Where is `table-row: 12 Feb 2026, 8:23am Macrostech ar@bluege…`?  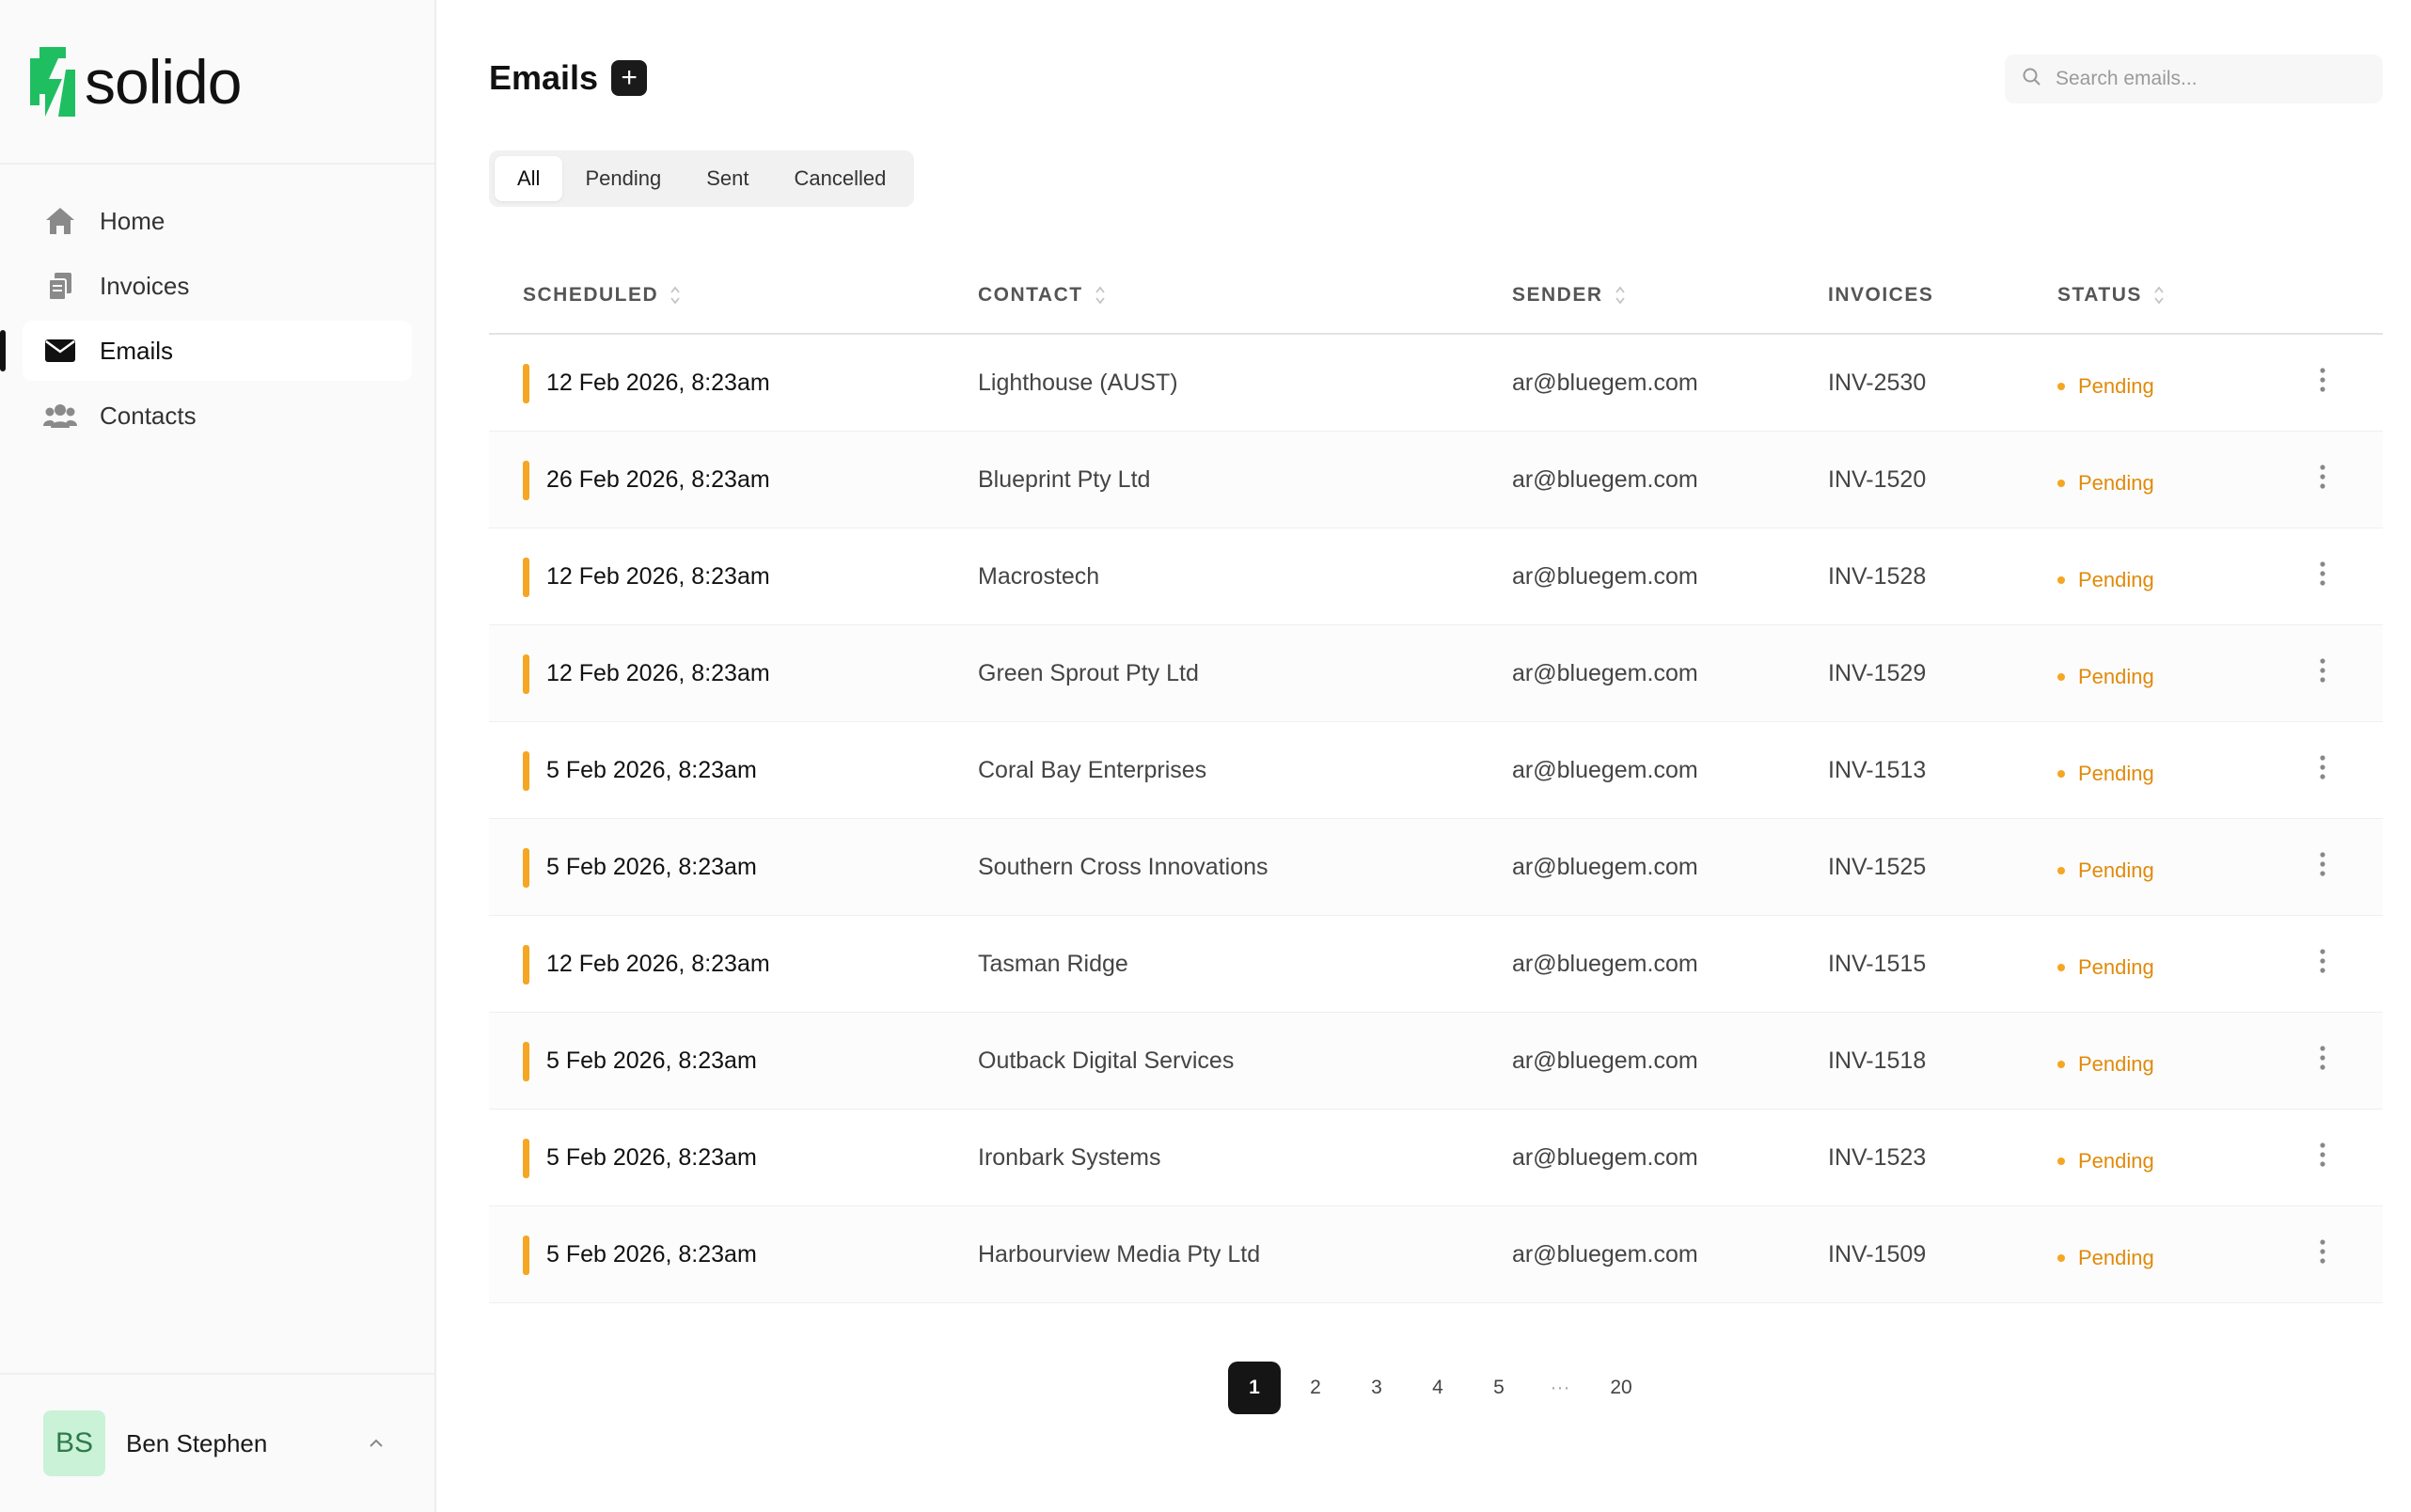
table-row: 12 Feb 2026, 8:23am Macrostech ar@bluege… is located at coordinates (1436, 576).